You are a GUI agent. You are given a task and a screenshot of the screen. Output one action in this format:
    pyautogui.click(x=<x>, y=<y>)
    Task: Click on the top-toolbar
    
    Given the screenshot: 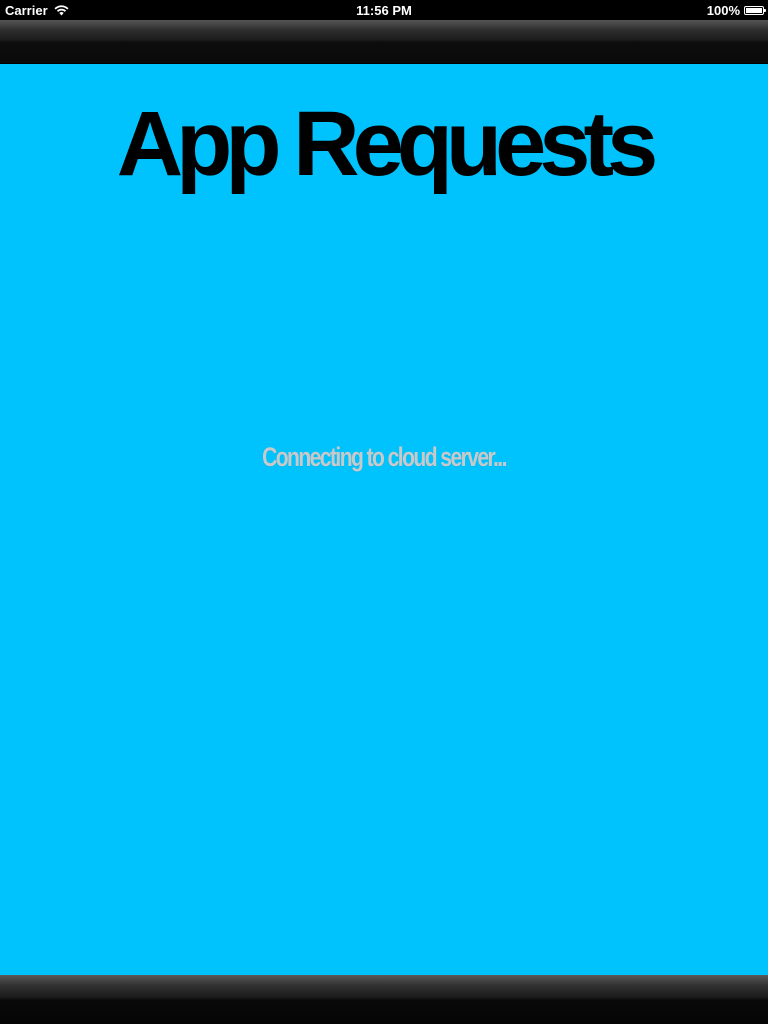 What is the action you would take?
    pyautogui.click(x=384, y=42)
    